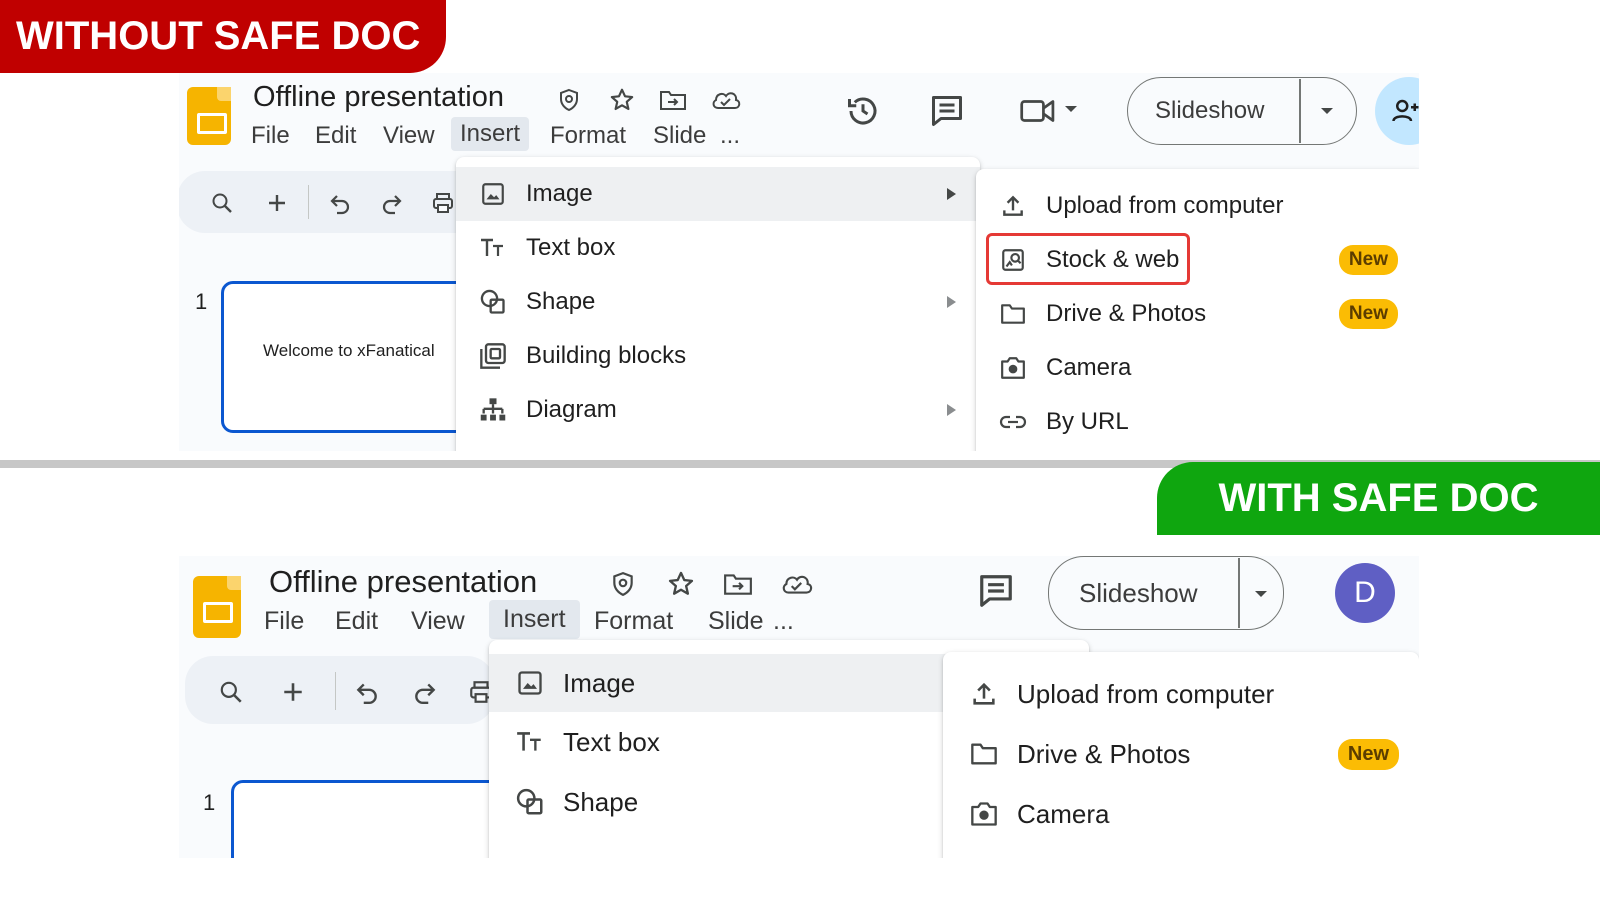  I want to click on camera-icon, so click(984, 814).